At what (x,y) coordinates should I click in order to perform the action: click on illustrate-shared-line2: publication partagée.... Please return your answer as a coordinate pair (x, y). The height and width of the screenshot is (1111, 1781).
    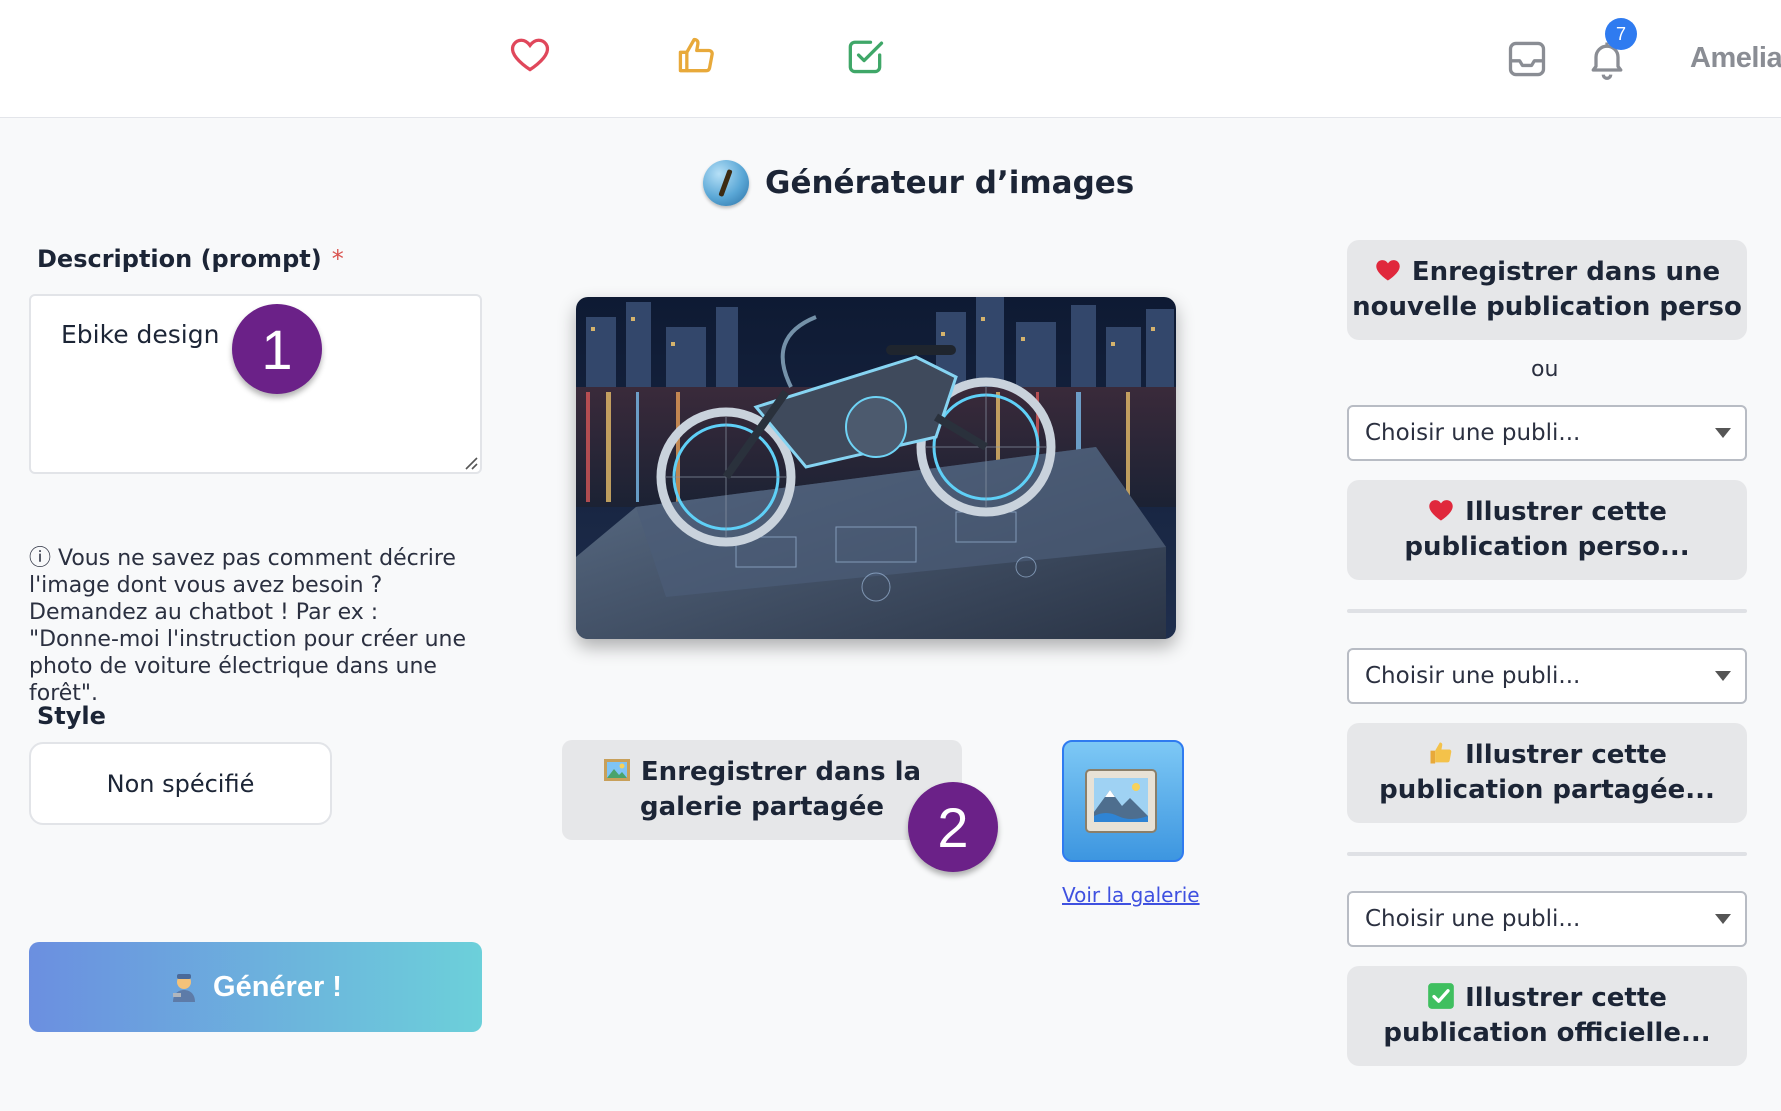
    Looking at the image, I should click on (1547, 790).